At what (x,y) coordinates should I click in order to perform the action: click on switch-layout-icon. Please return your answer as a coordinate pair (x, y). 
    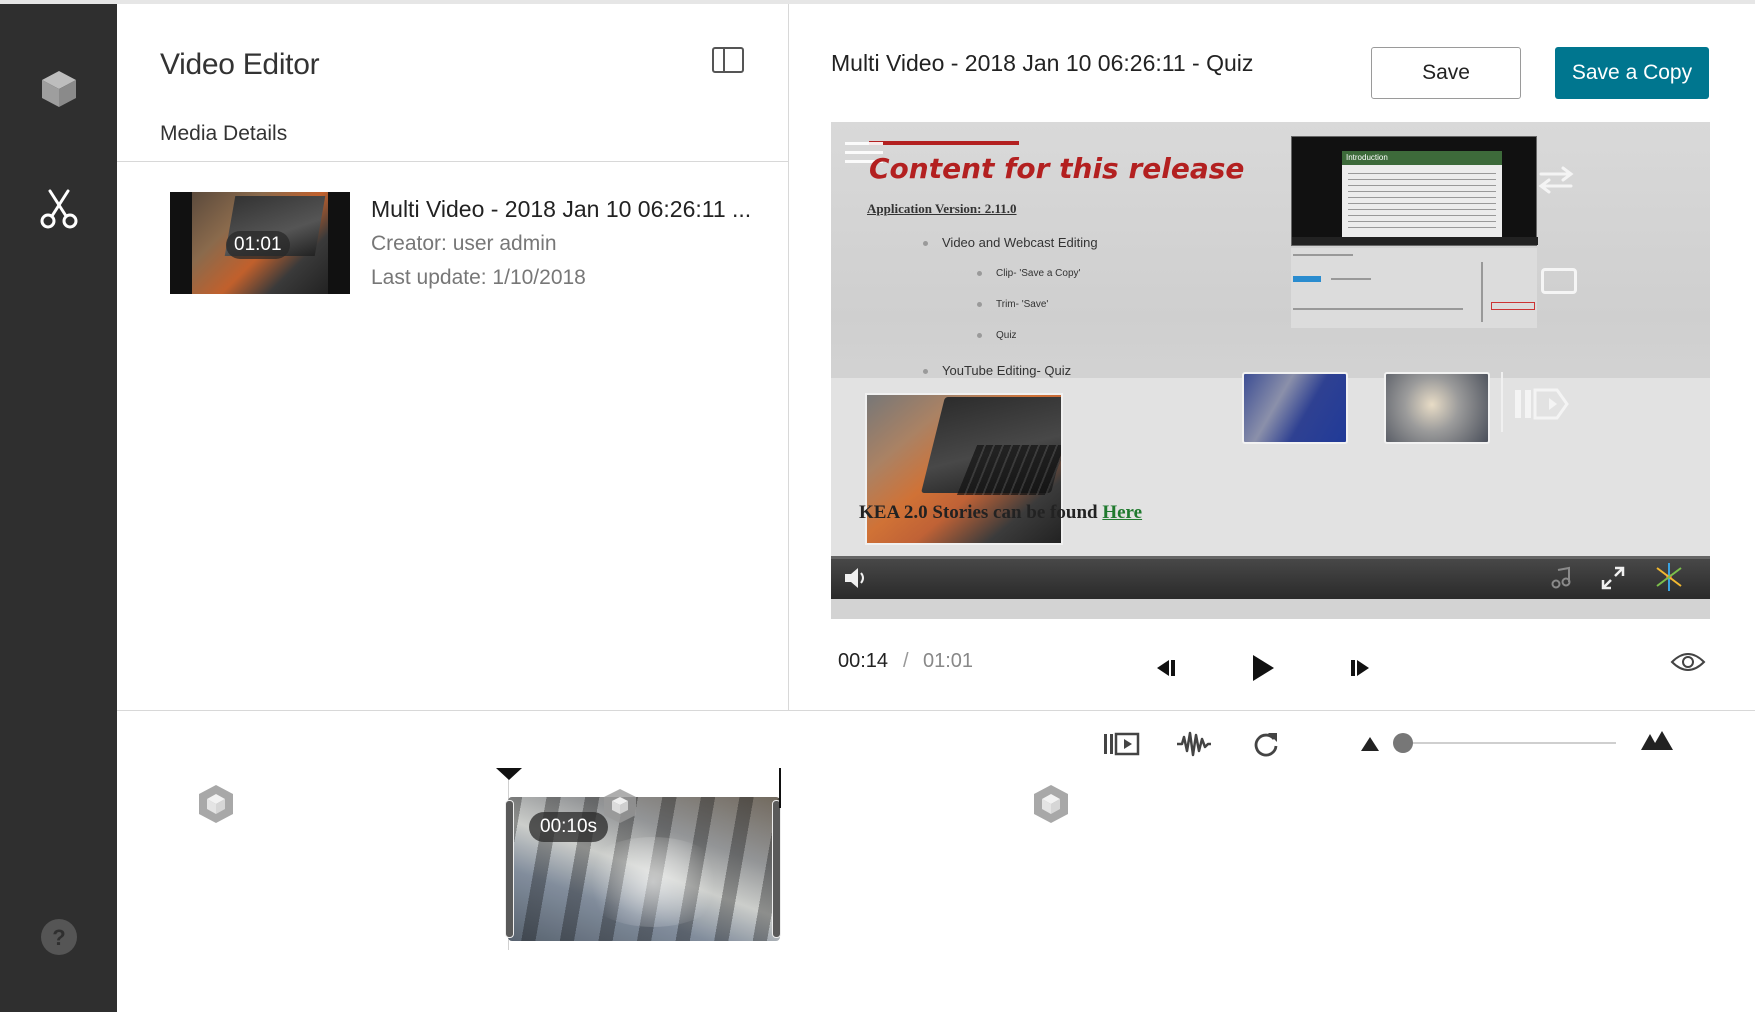
    Looking at the image, I should click on (1556, 180).